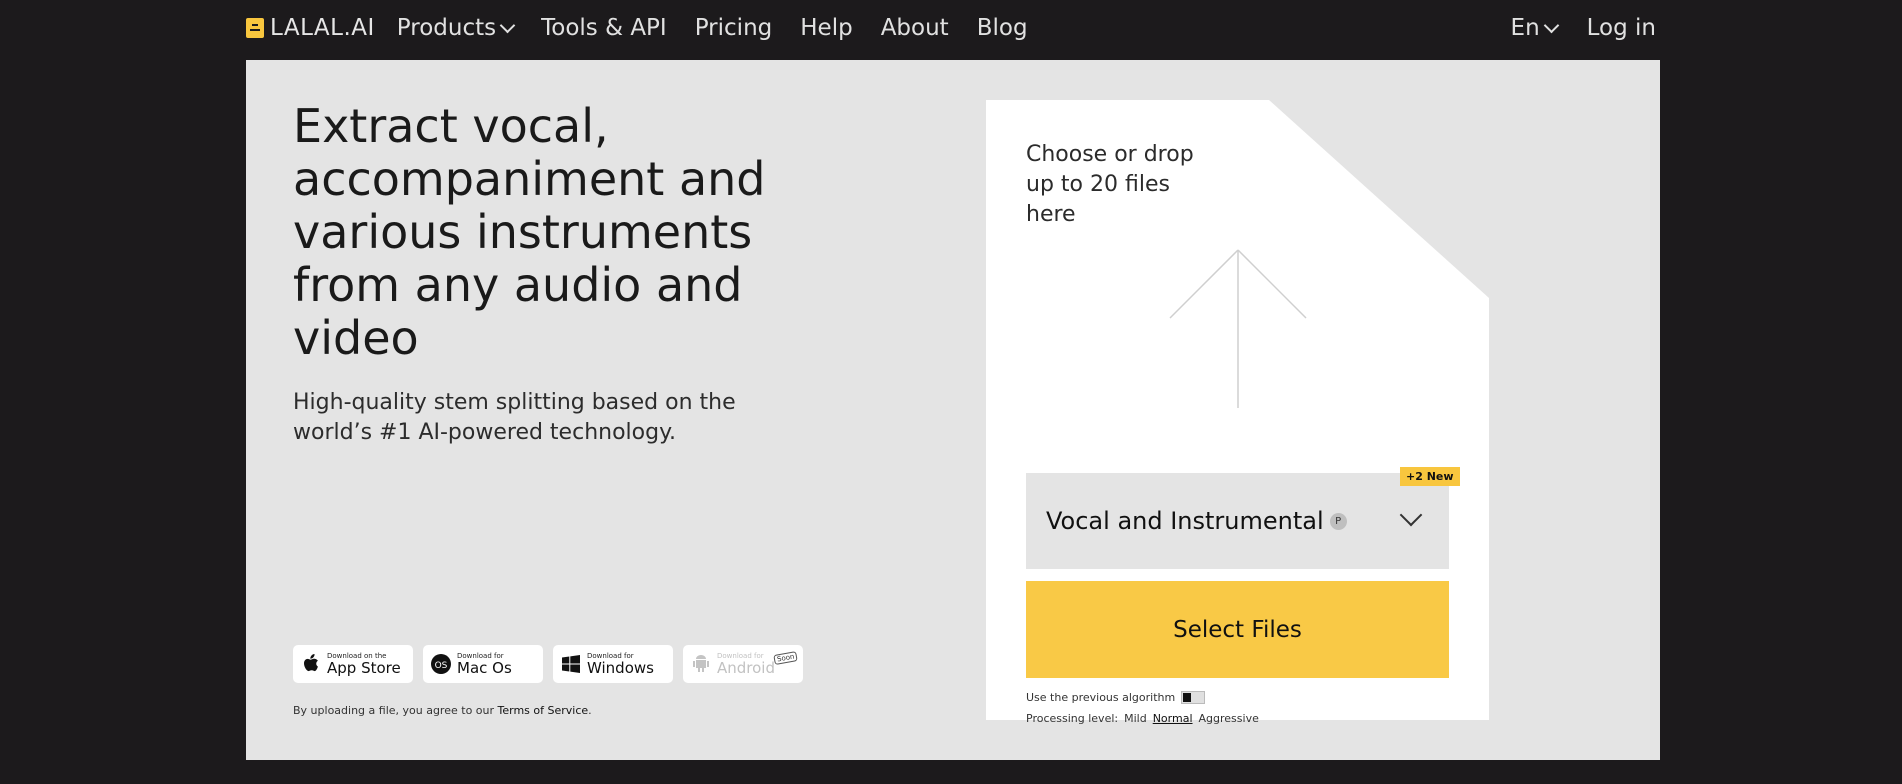 The image size is (1902, 784). I want to click on nav-pricing: Pricing, so click(734, 28).